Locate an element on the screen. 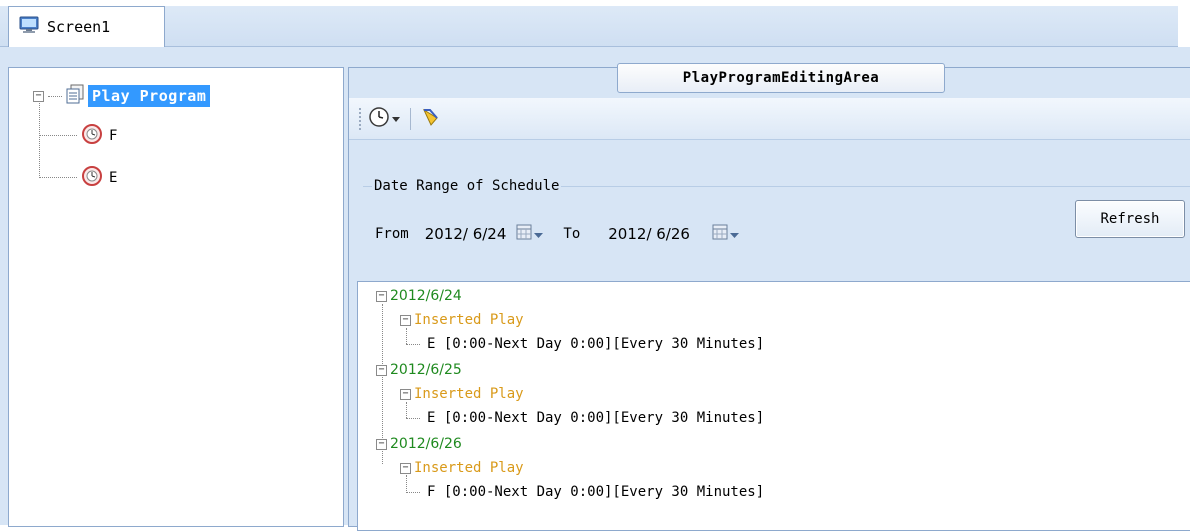 This screenshot has height=531, width=1190. to-calendar-button is located at coordinates (725, 234).